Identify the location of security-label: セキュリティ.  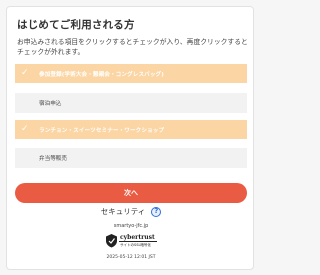
(123, 211).